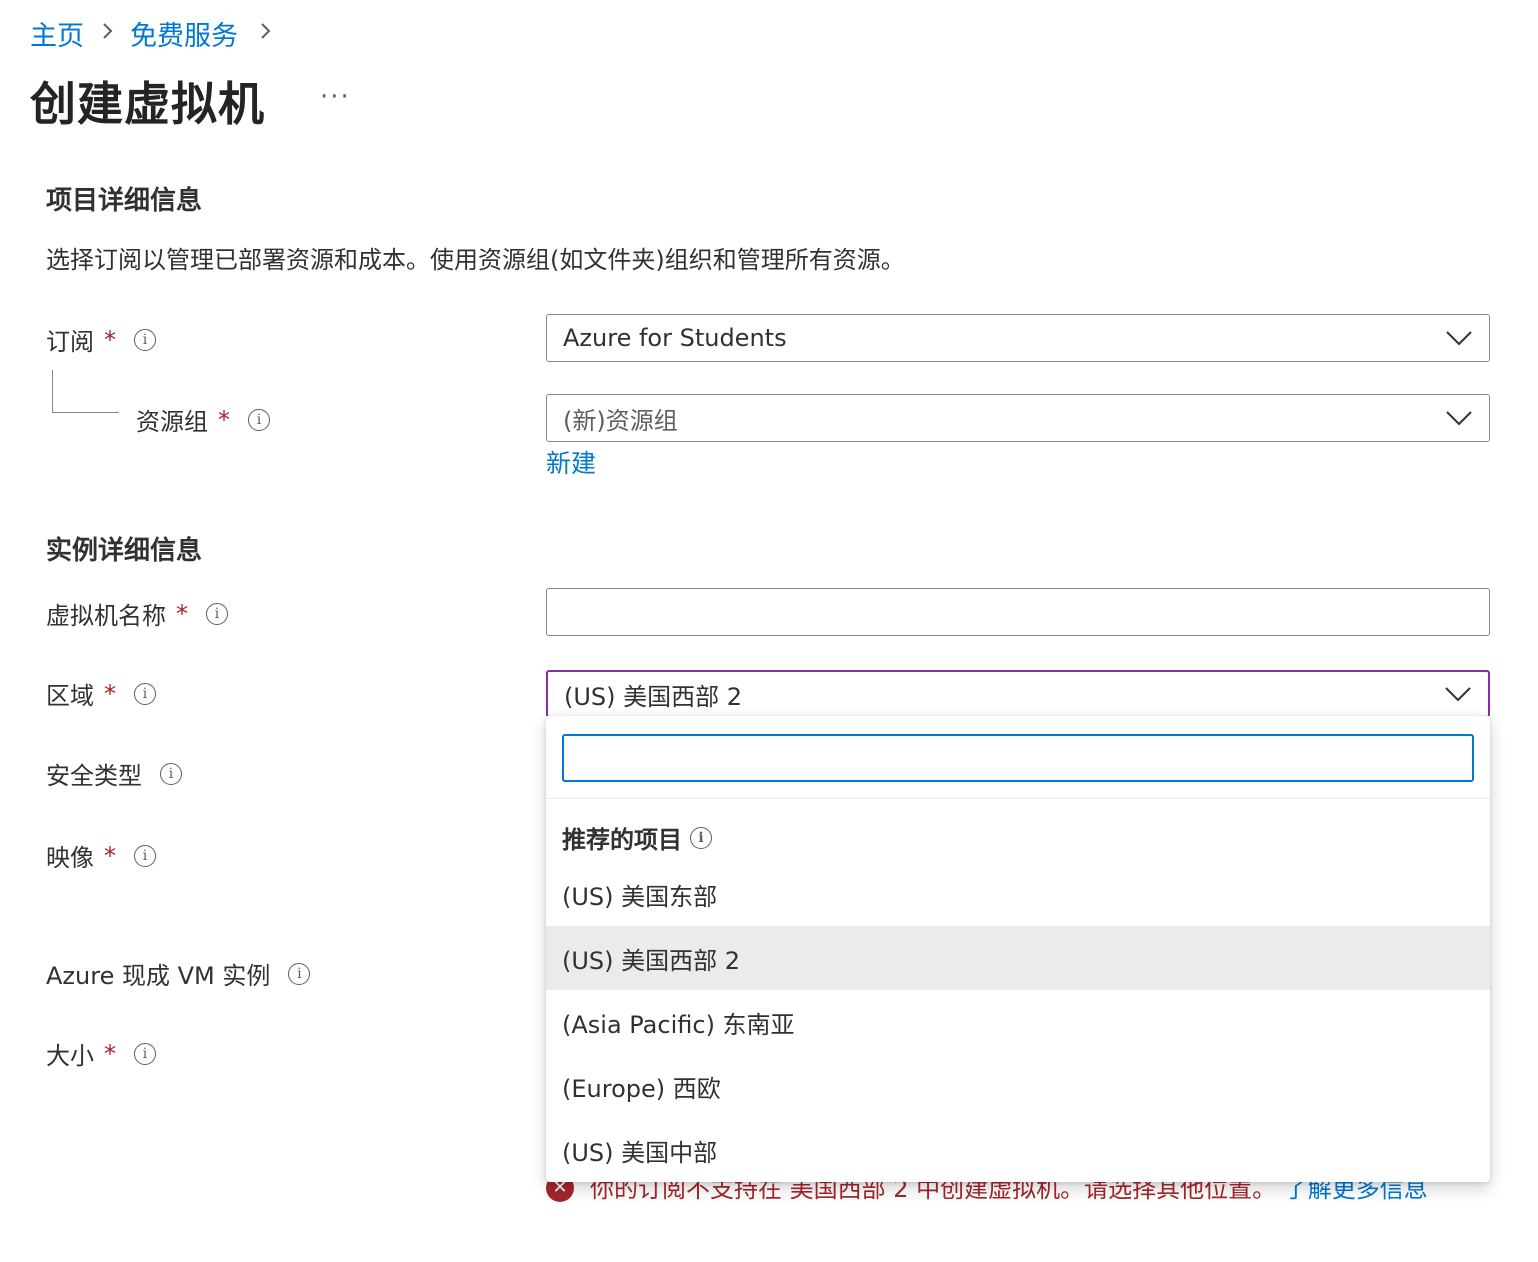 This screenshot has width=1538, height=1262. I want to click on spot-instance-label: Azure 现成 VM 实例 i, so click(178, 973).